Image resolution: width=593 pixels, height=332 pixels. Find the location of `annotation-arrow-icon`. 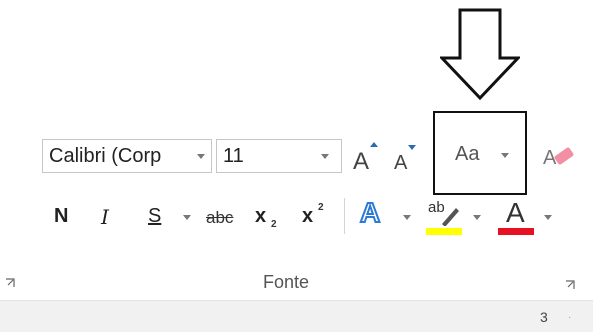

annotation-arrow-icon is located at coordinates (480, 54).